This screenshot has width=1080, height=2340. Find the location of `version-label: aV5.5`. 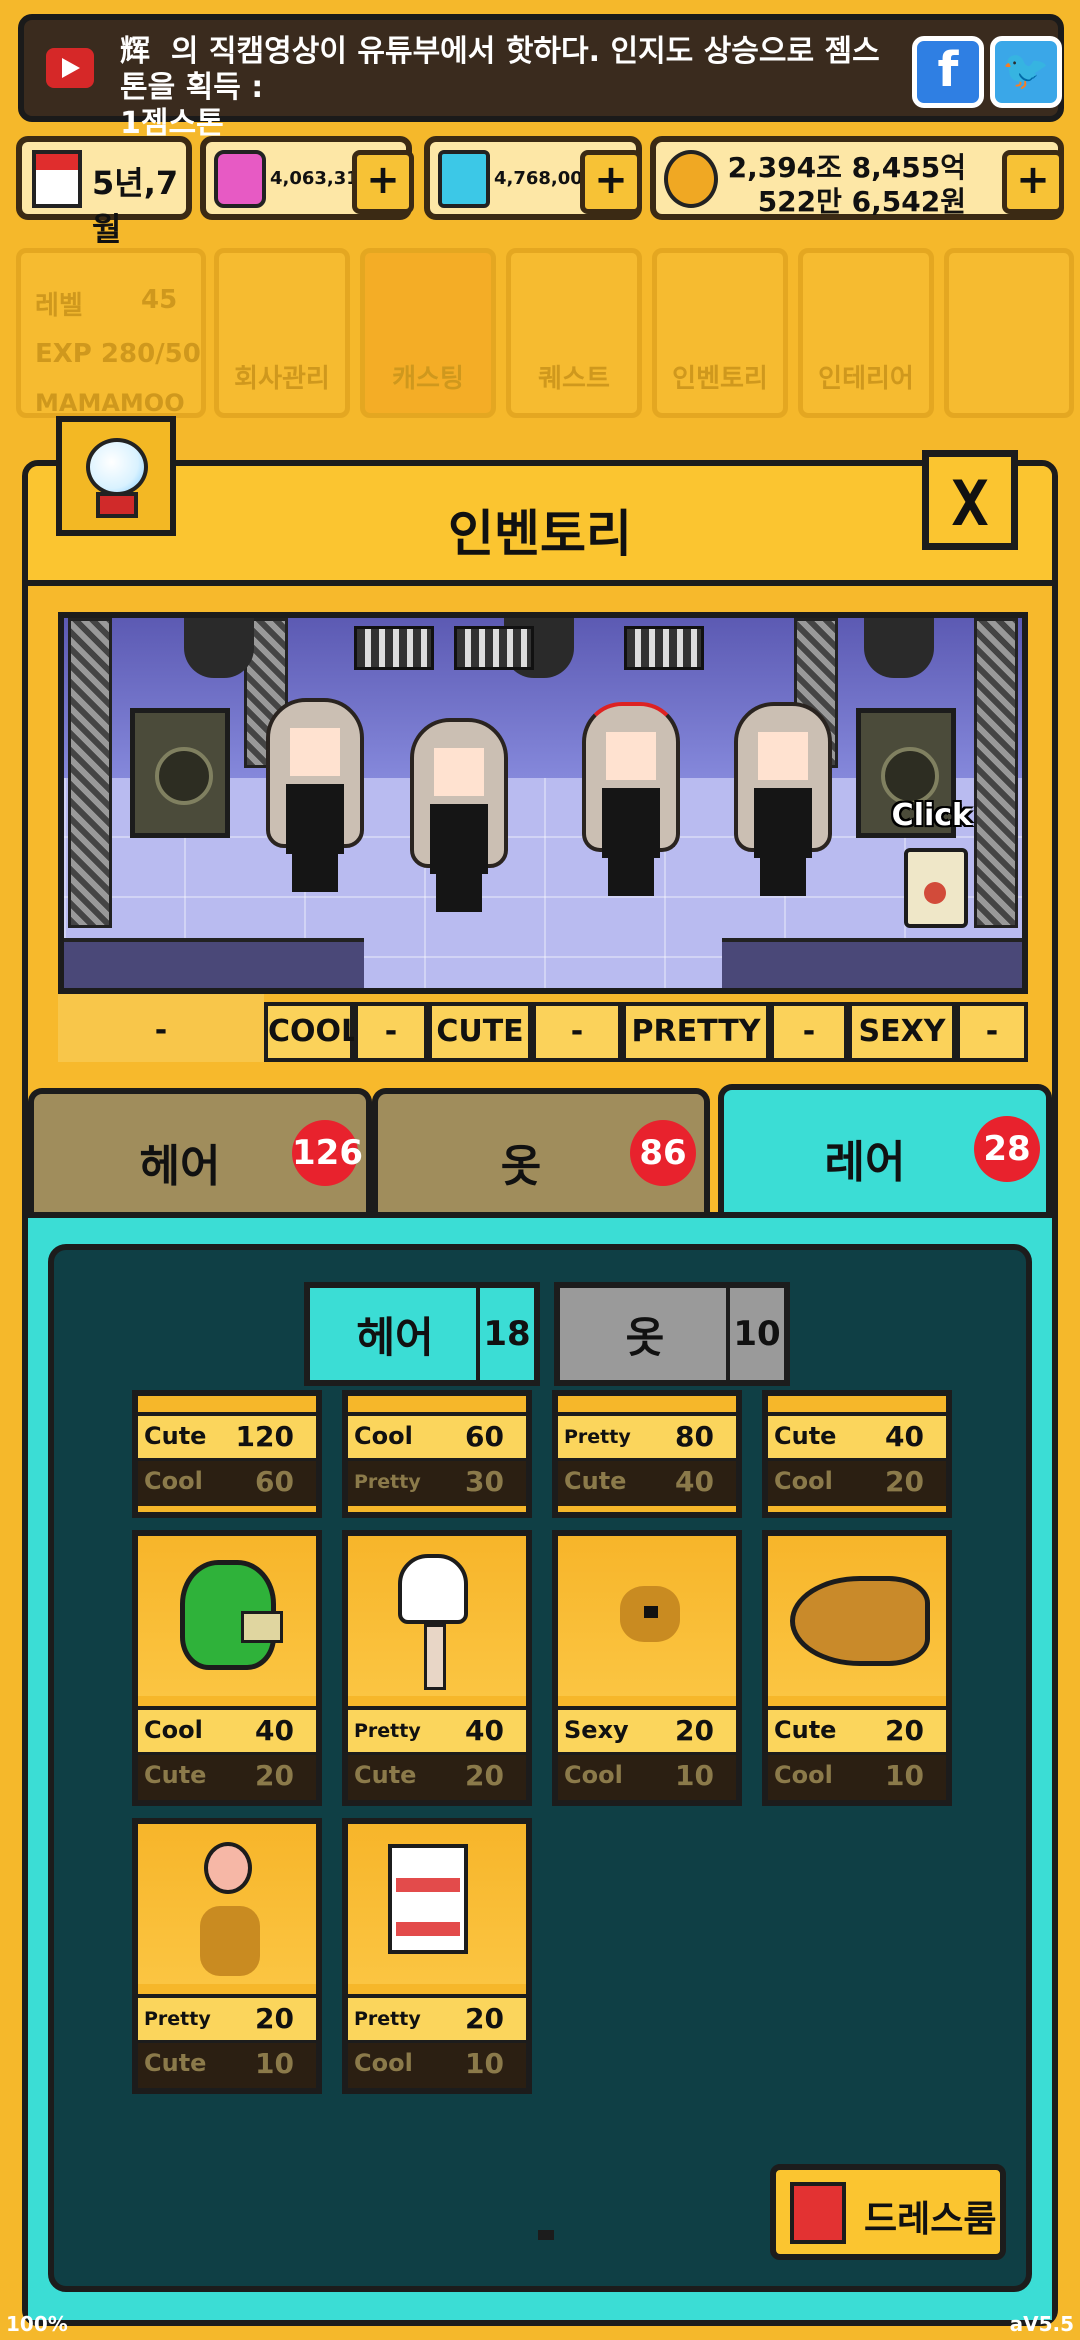

version-label: aV5.5 is located at coordinates (1041, 2324).